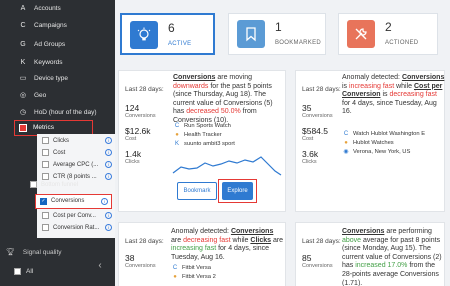 The height and width of the screenshot is (286, 450). I want to click on description-text: Anomaly detected:, so click(372, 77).